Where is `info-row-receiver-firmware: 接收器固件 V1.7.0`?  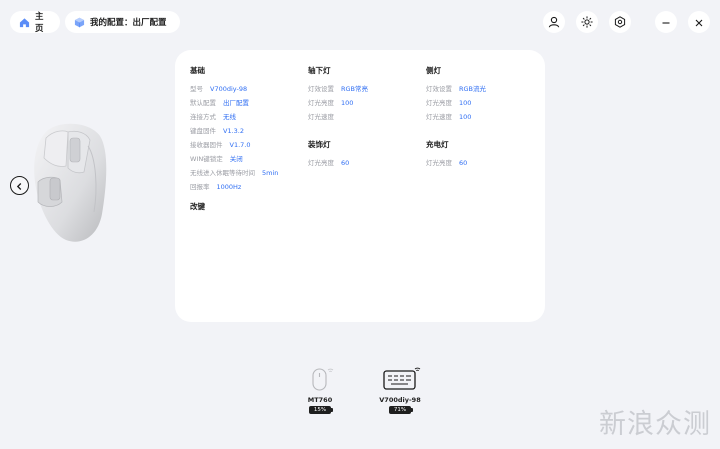
info-row-receiver-firmware: 接收器固件 V1.7.0 is located at coordinates (220, 144).